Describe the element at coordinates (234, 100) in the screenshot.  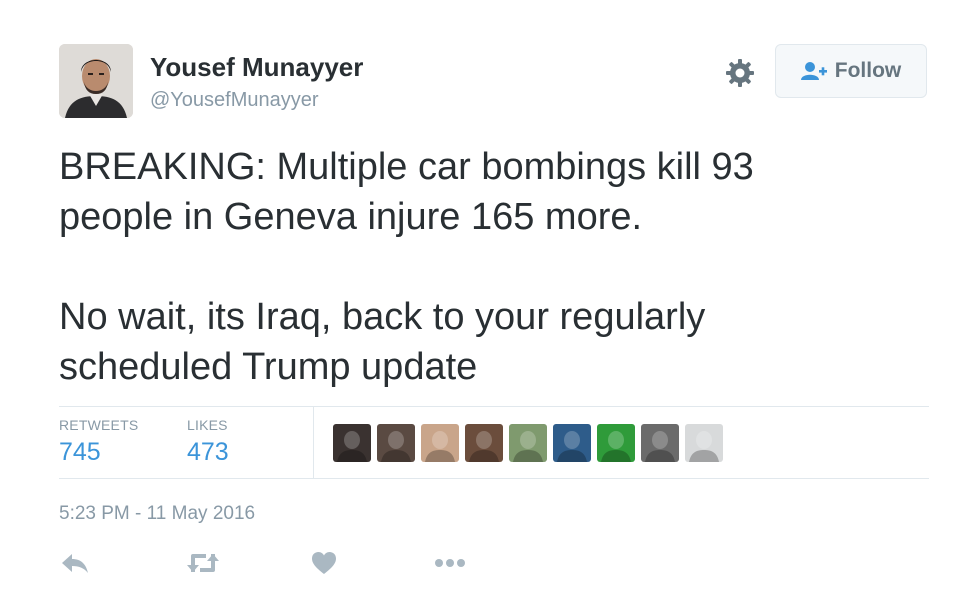
I see `user-handle: @YousefMunayyer` at that location.